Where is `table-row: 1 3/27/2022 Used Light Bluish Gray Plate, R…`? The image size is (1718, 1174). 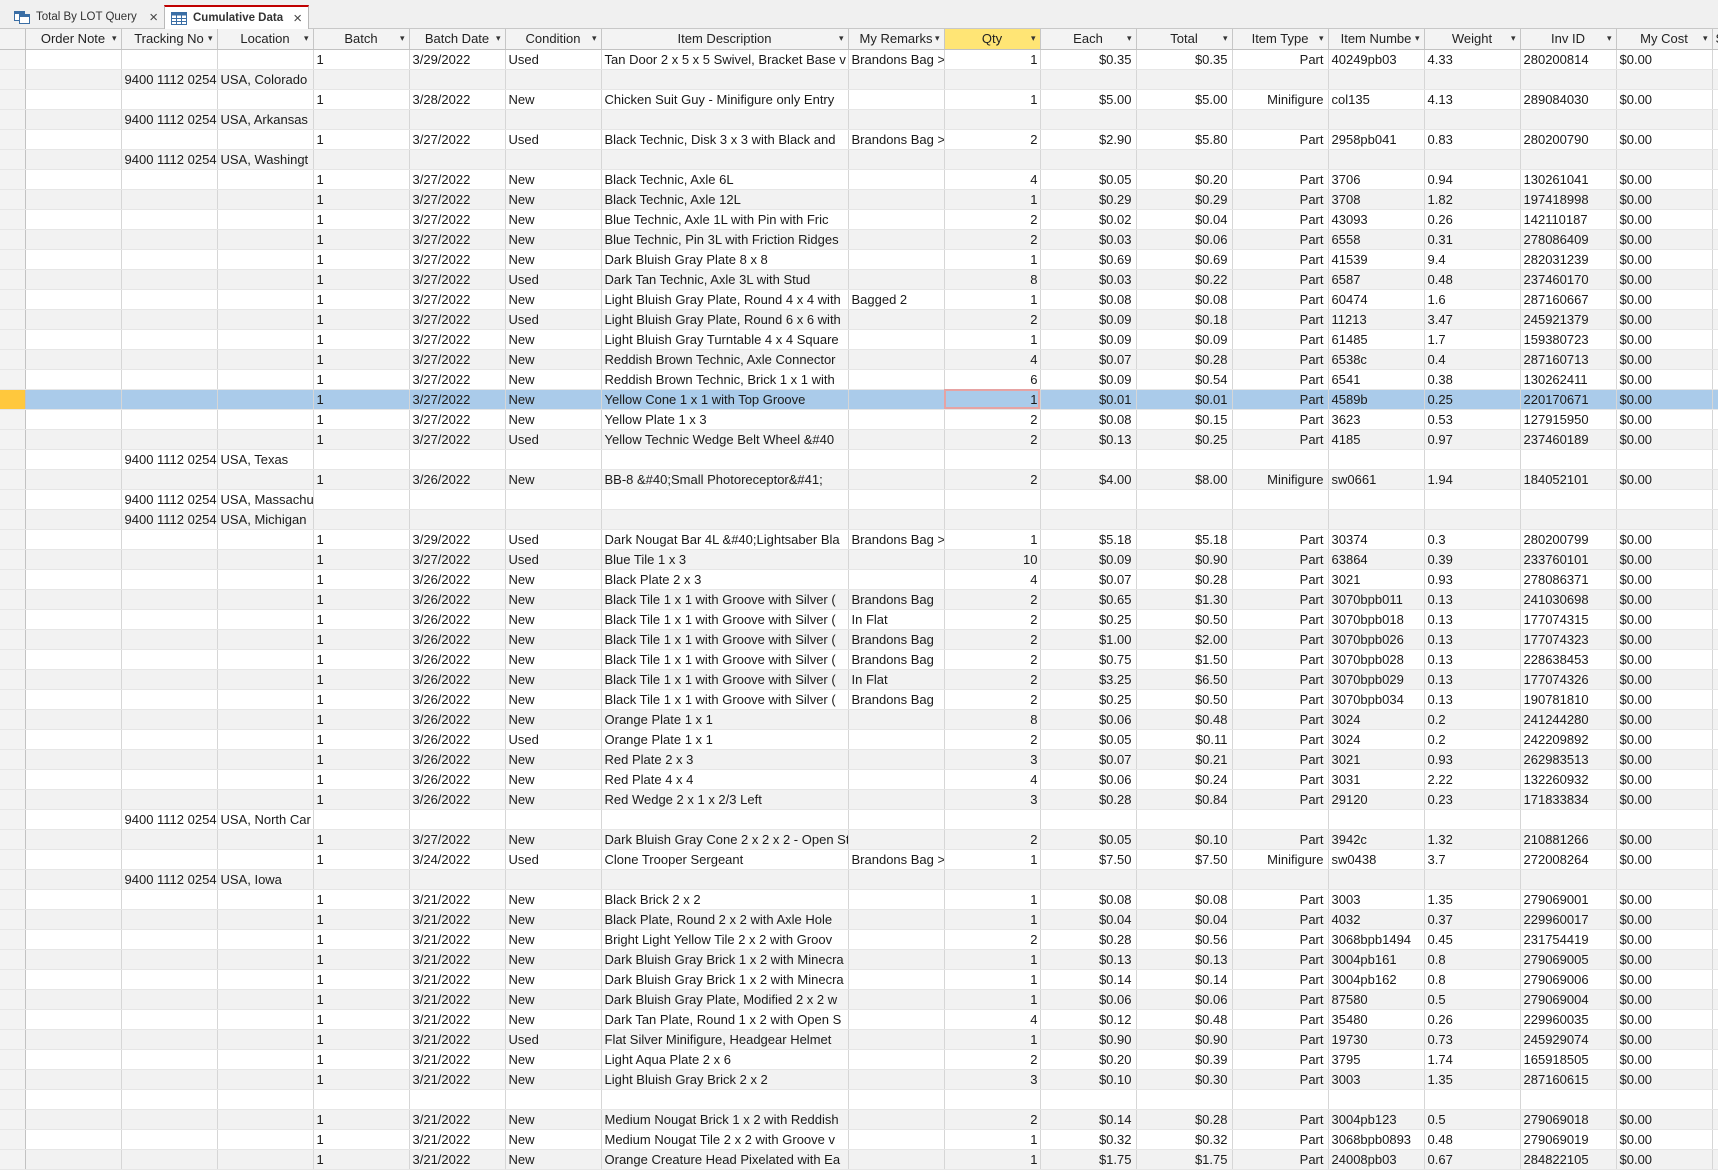 table-row: 1 3/27/2022 Used Light Bluish Gray Plate, R… is located at coordinates (859, 319).